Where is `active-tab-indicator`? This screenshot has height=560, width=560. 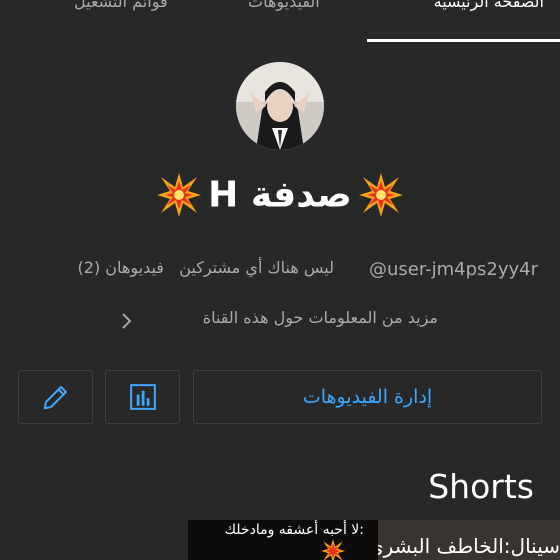 active-tab-indicator is located at coordinates (463, 40).